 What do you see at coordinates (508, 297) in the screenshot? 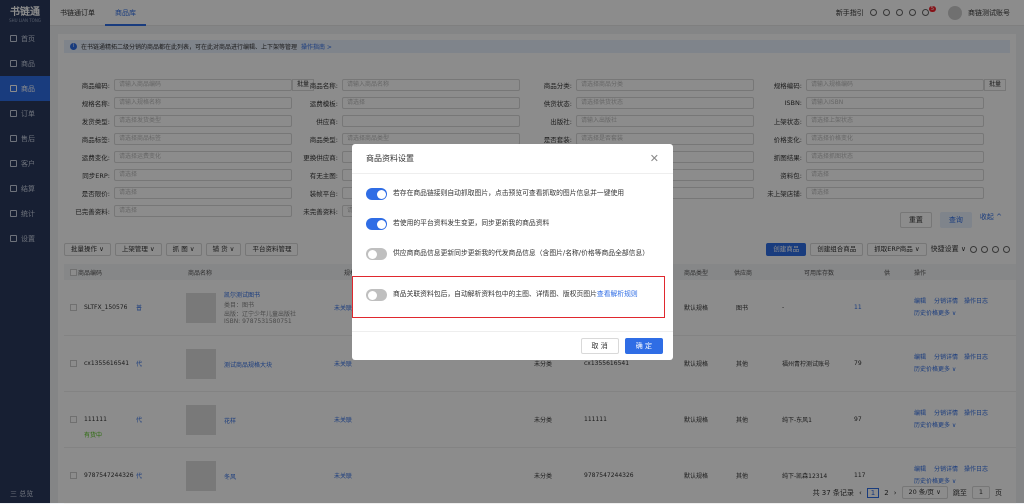
I see `highlight-box` at bounding box center [508, 297].